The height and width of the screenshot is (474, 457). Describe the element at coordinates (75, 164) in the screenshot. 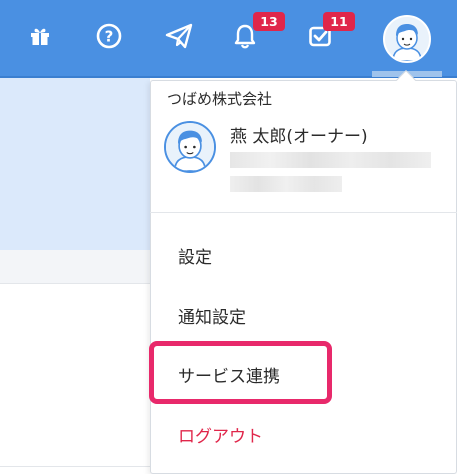

I see `content-panel` at that location.